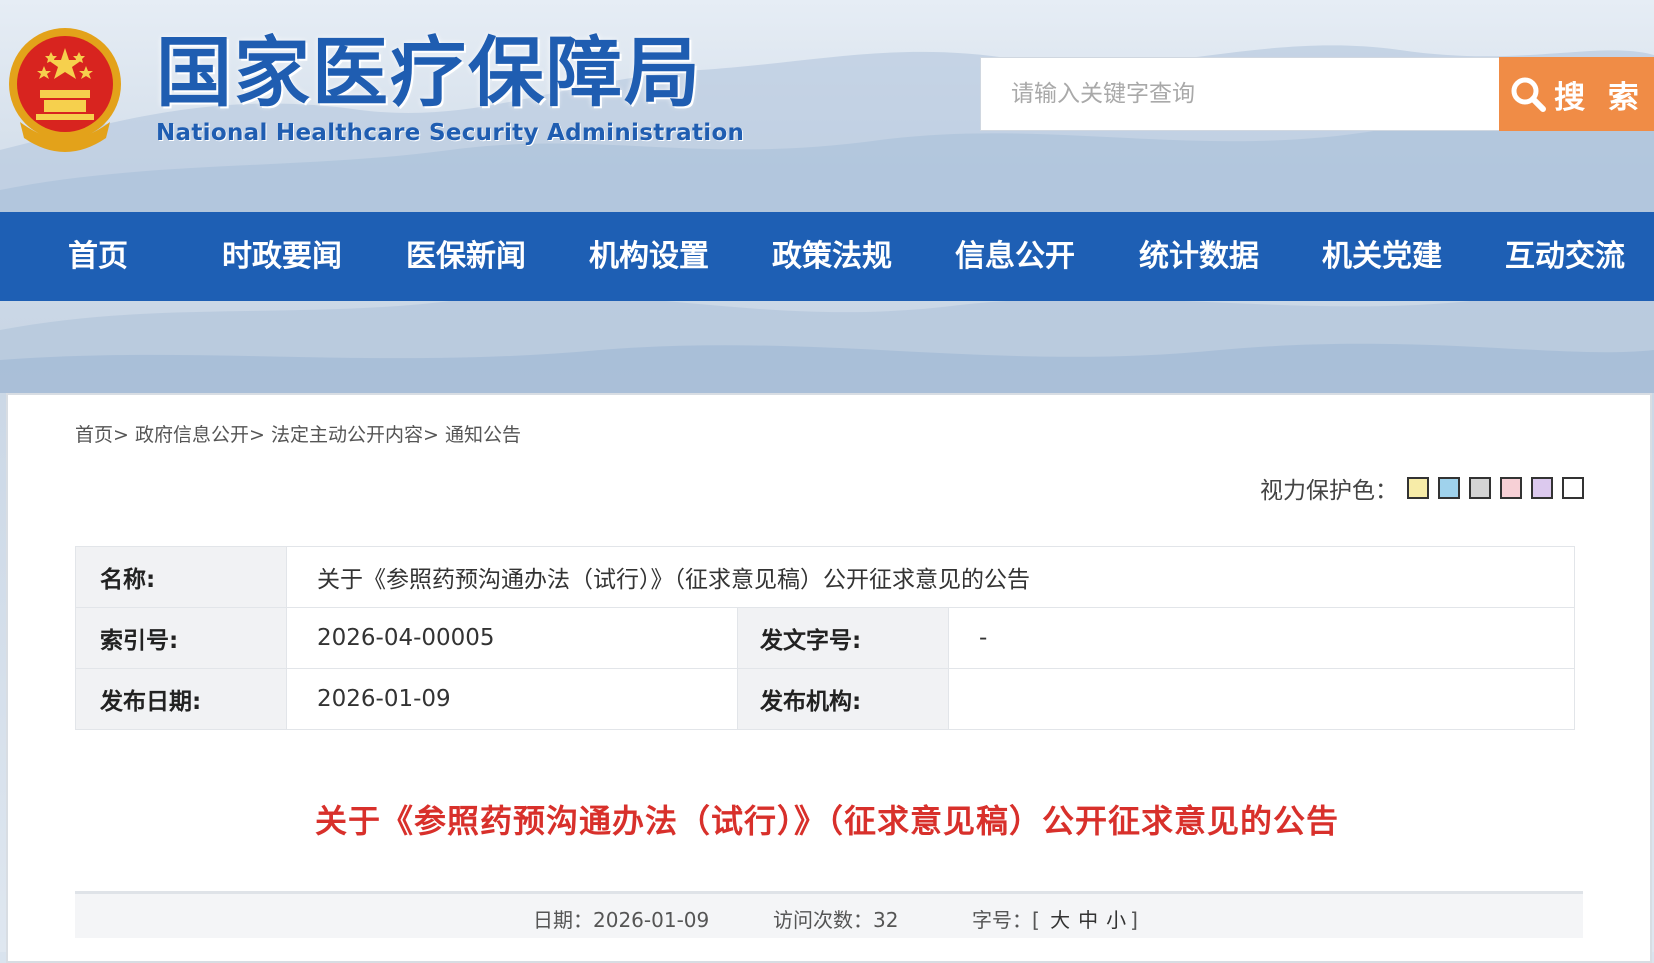 The height and width of the screenshot is (963, 1654). I want to click on font-size-medium-button: 中, so click(1088, 920).